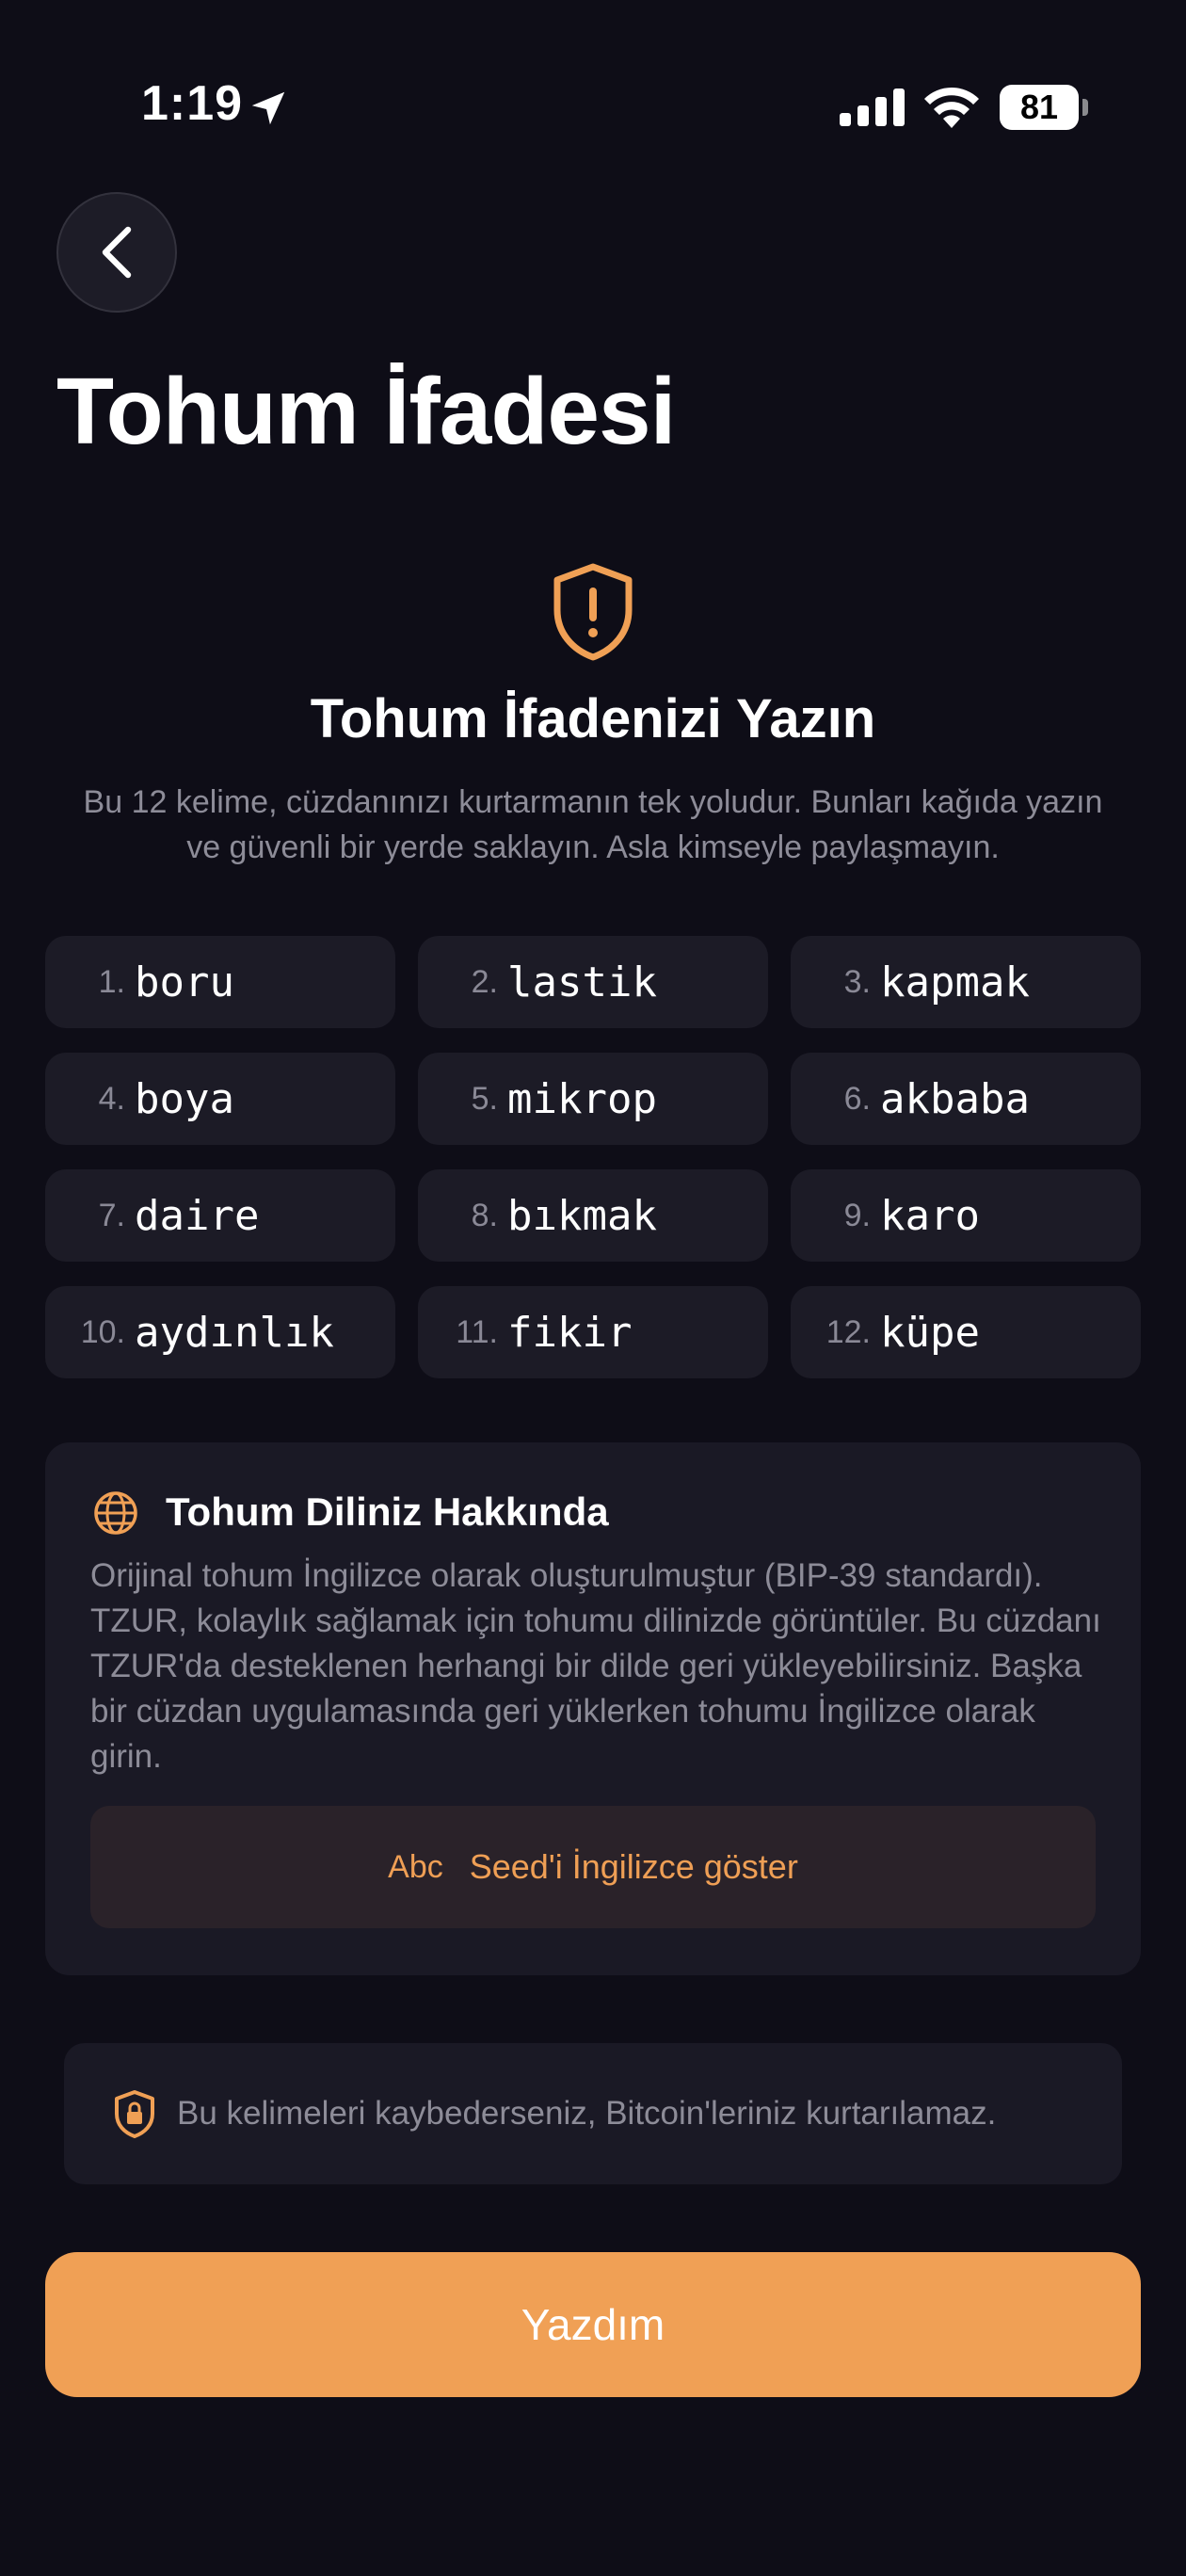 The width and height of the screenshot is (1186, 2576). Describe the element at coordinates (415, 1866) in the screenshot. I see `abc-icon: Abc` at that location.